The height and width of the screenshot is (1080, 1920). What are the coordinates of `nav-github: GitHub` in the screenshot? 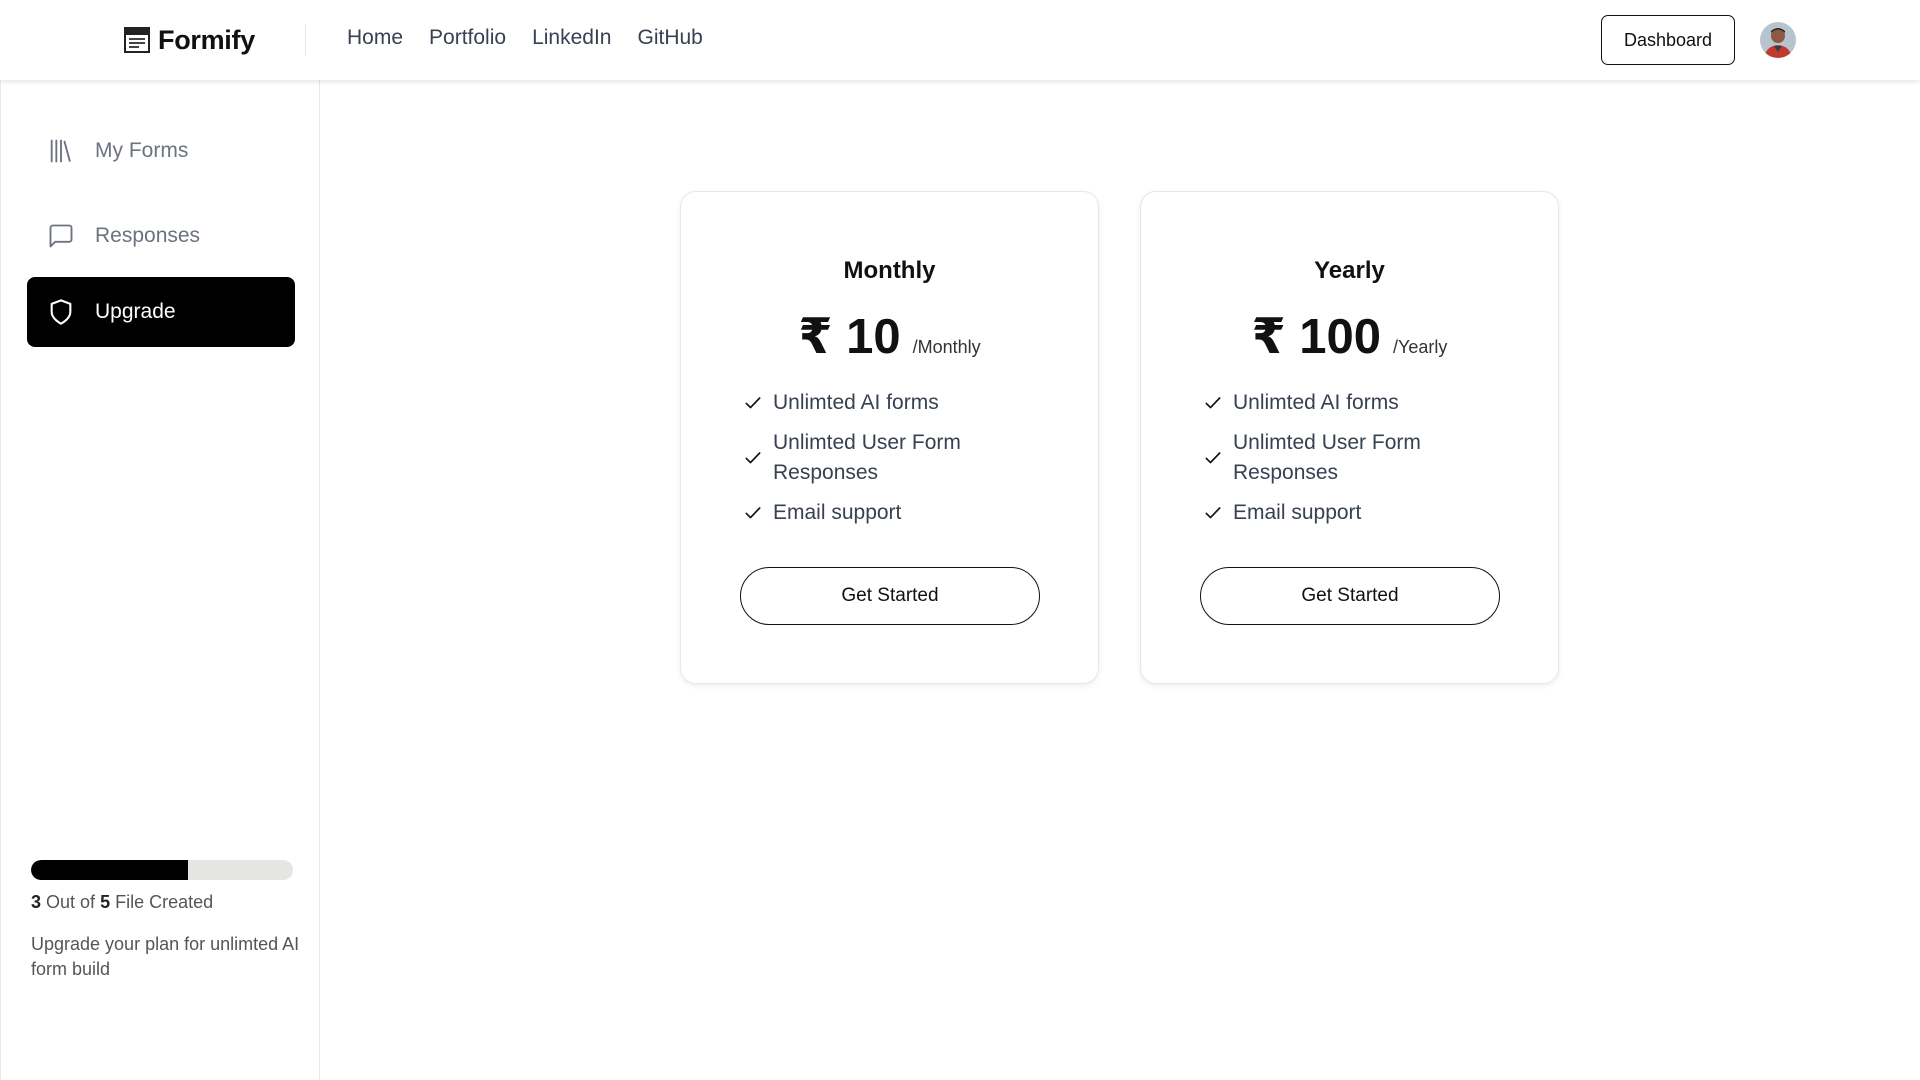 It's located at (669, 38).